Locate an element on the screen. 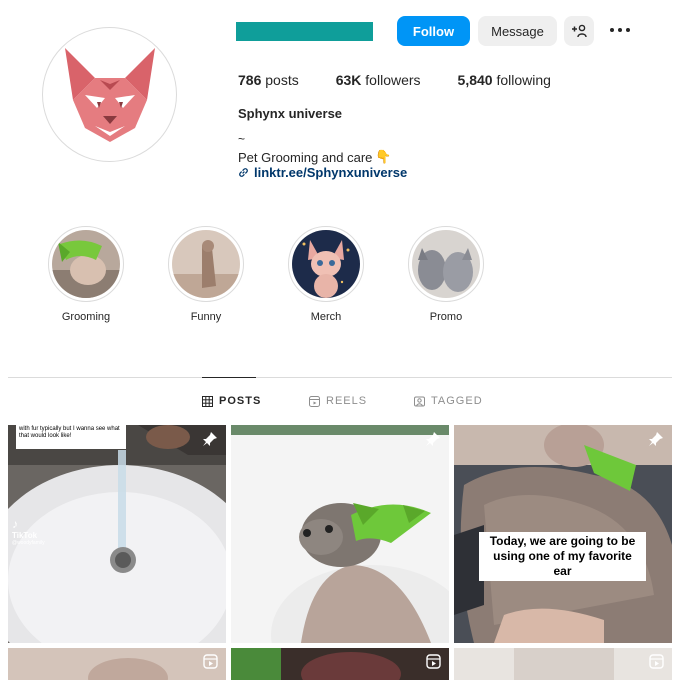  active-tab-indicator is located at coordinates (229, 377).